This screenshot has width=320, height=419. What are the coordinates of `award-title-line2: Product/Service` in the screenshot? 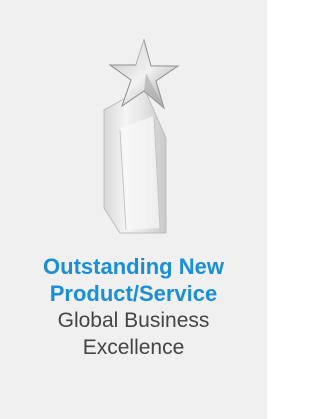 It's located at (133, 293).